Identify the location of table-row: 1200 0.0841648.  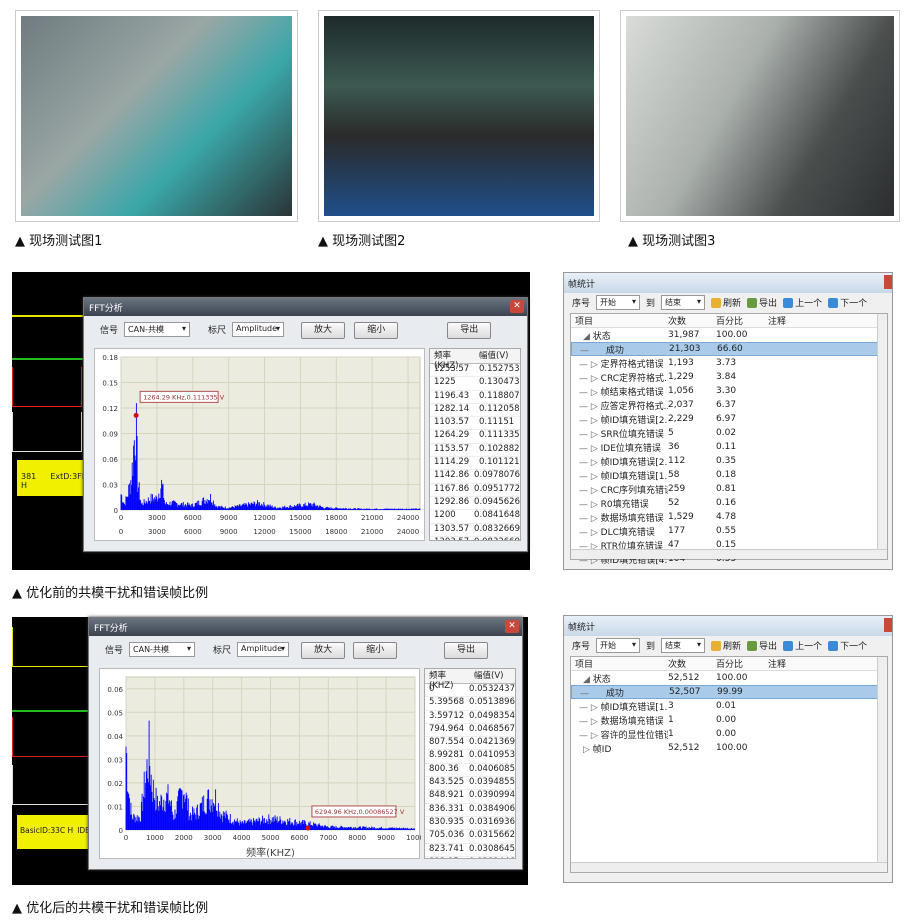
(475, 517).